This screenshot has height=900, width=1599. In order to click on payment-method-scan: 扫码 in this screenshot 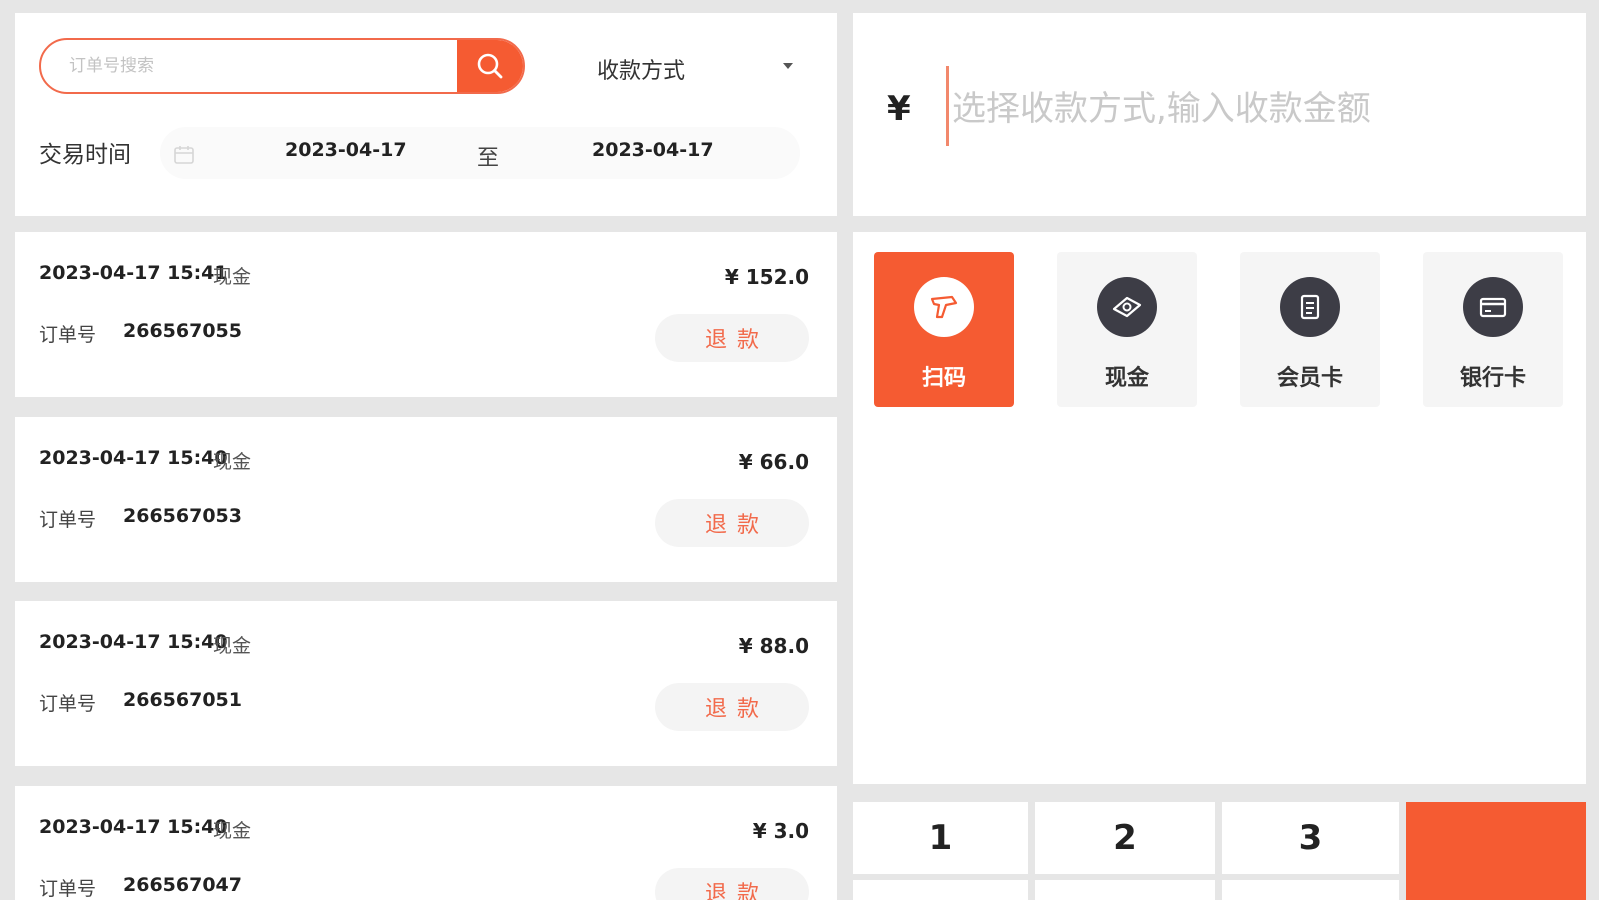, I will do `click(944, 329)`.